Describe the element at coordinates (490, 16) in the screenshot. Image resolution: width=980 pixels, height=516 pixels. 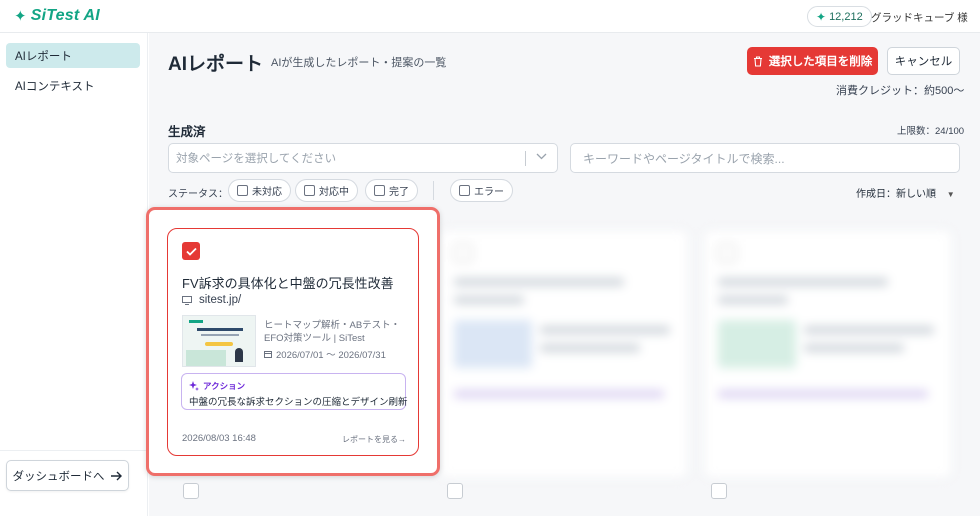
I see `top-bar: ✦ SiTest AI ✦ 12,212 グラッドキューブ 様` at that location.